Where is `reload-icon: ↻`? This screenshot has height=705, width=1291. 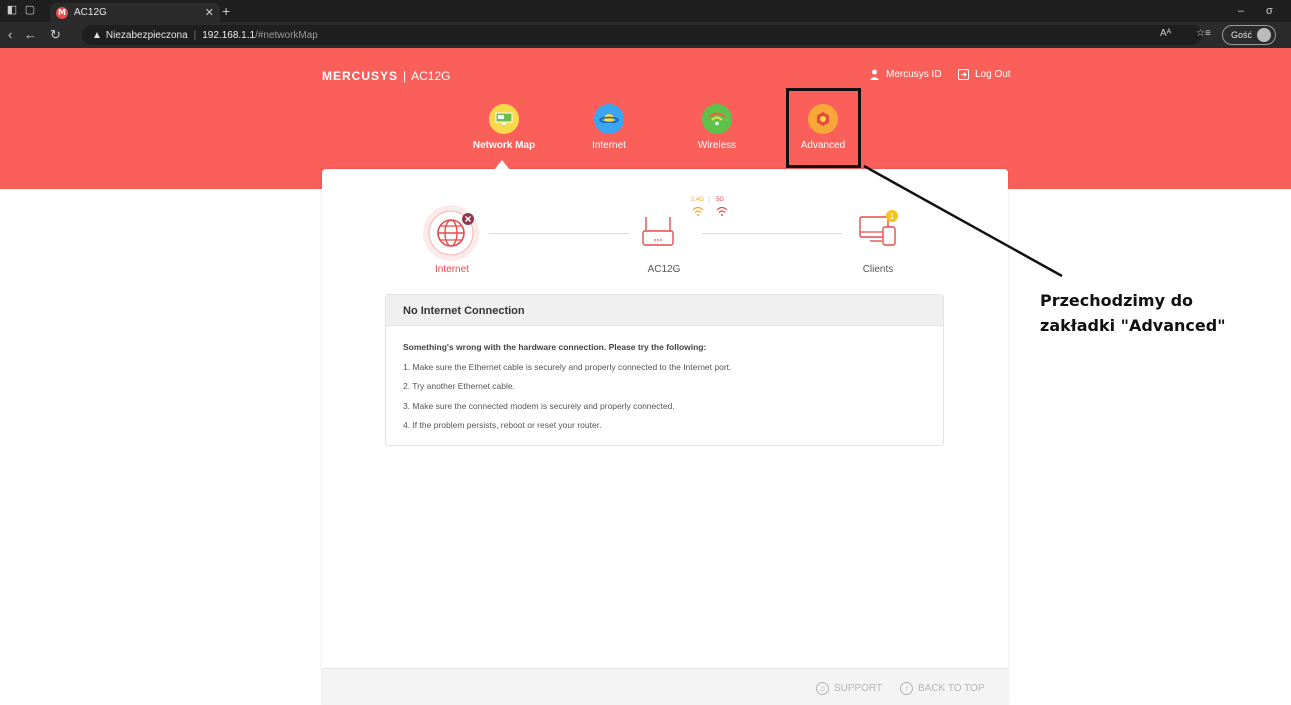
reload-icon: ↻ is located at coordinates (55, 35).